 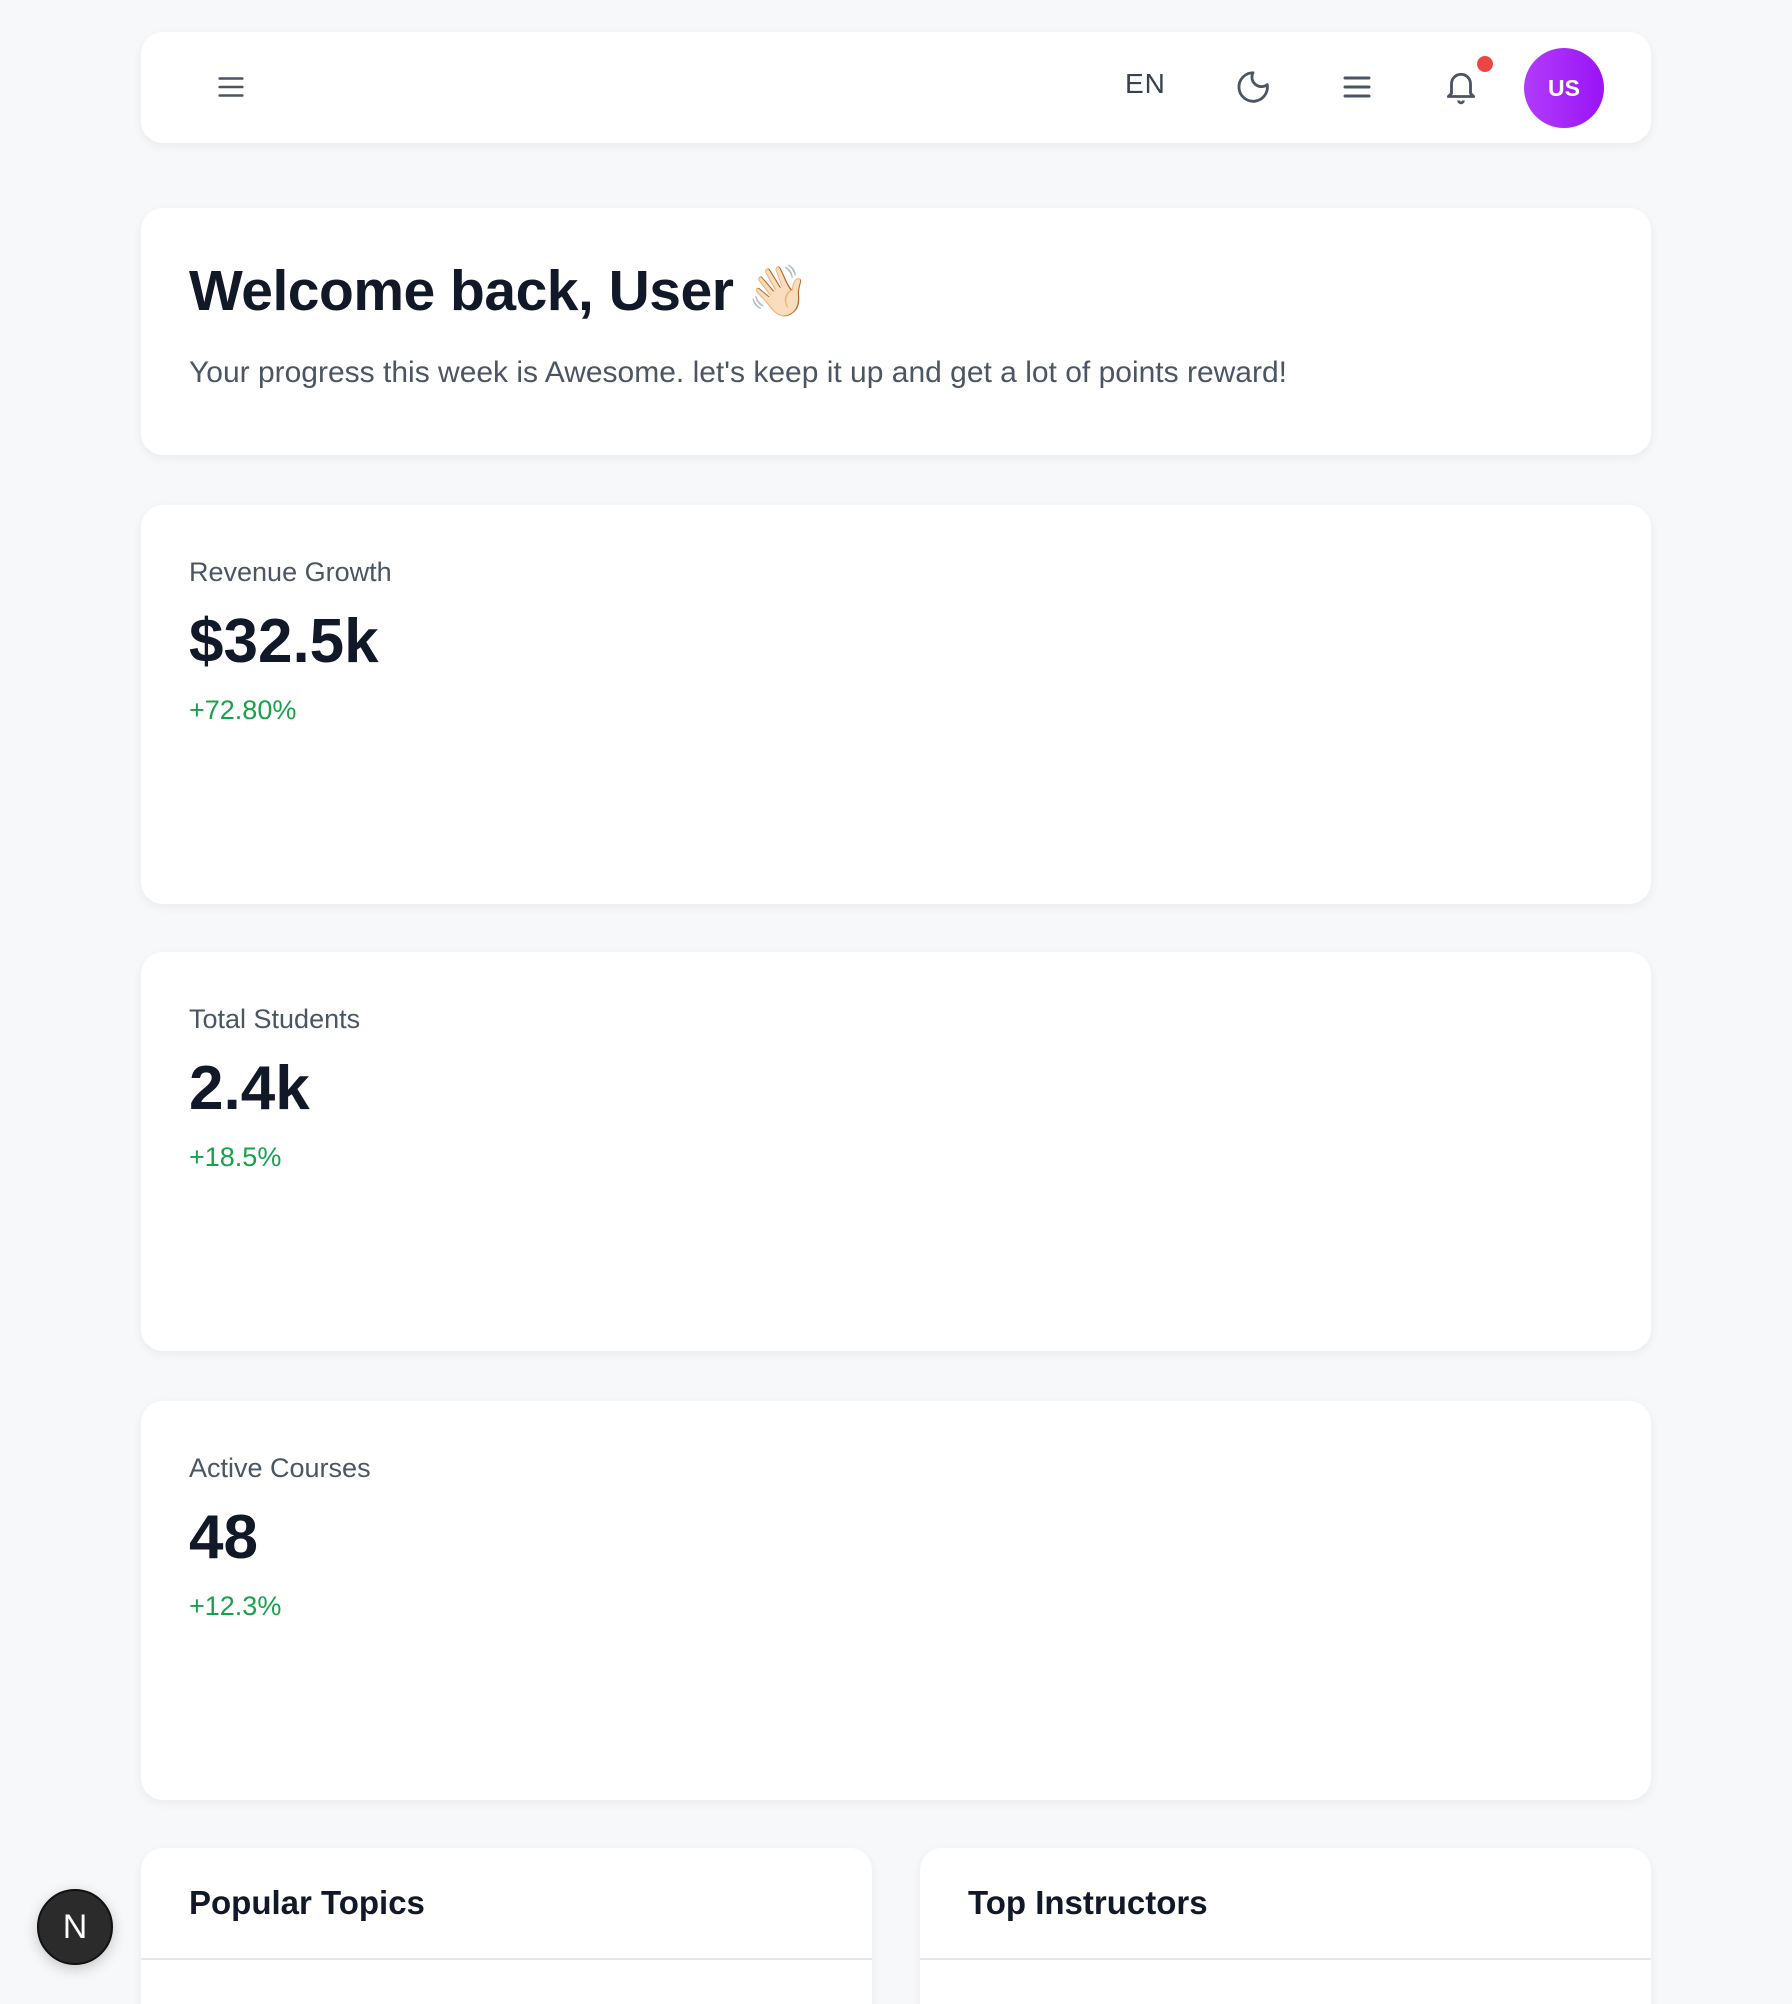 I want to click on notification-dot, so click(x=1485, y=64).